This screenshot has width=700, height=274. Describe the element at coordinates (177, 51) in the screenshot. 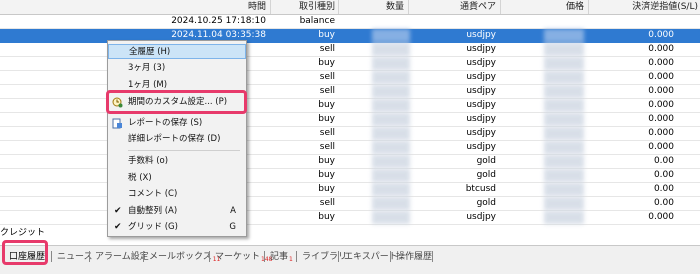

I see `menu-item-all-history: 全履歴 (H)` at that location.